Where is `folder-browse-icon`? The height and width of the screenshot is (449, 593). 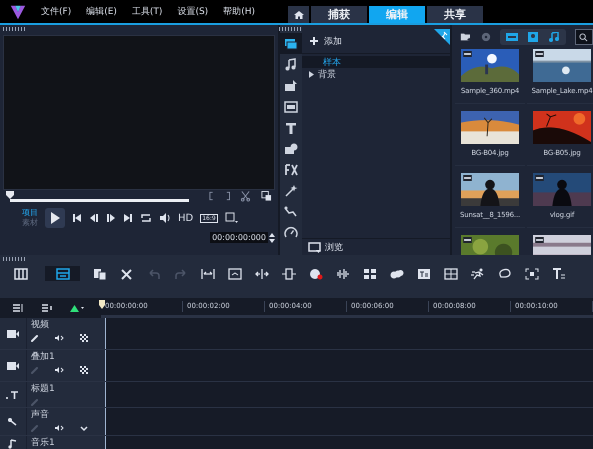
folder-browse-icon is located at coordinates (315, 248).